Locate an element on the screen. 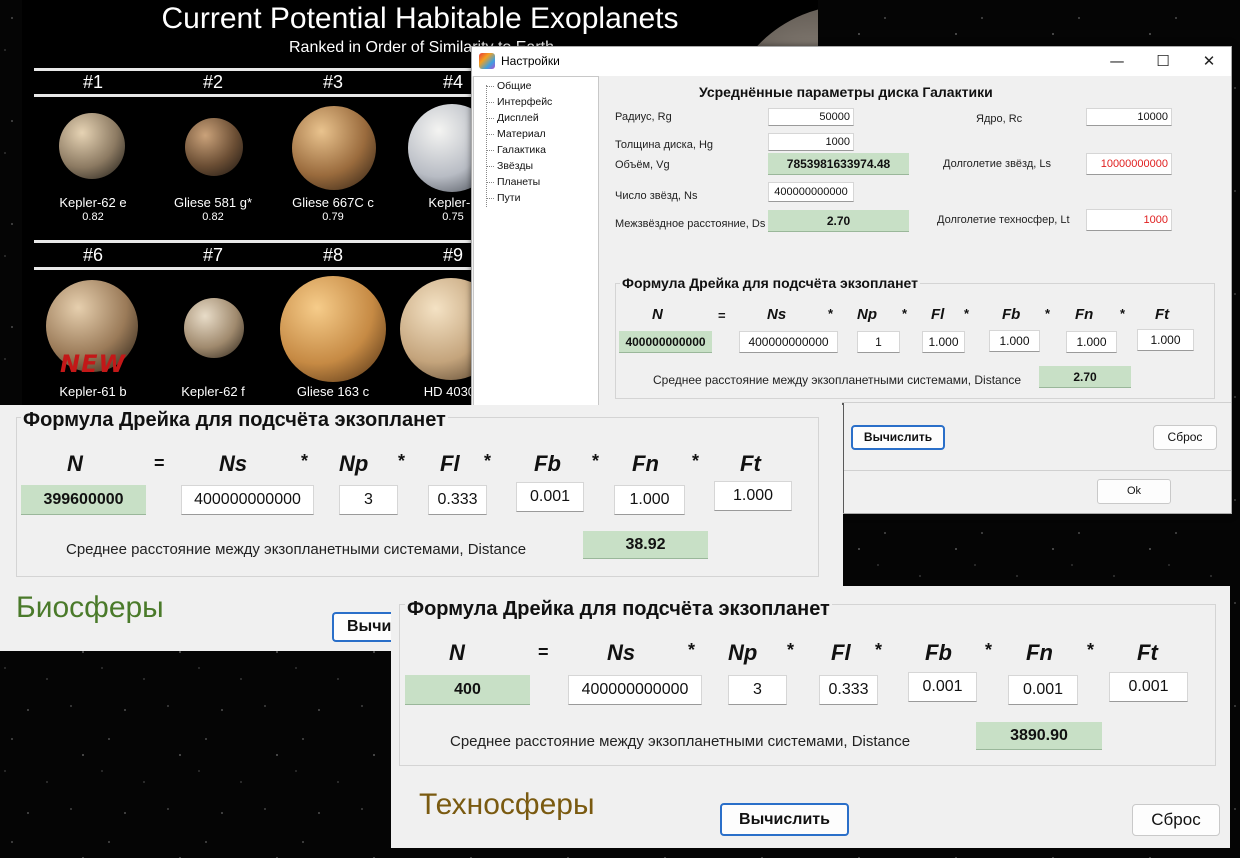 Image resolution: width=1240 pixels, height=858 pixels. planet-rank: #7 is located at coordinates (213, 255).